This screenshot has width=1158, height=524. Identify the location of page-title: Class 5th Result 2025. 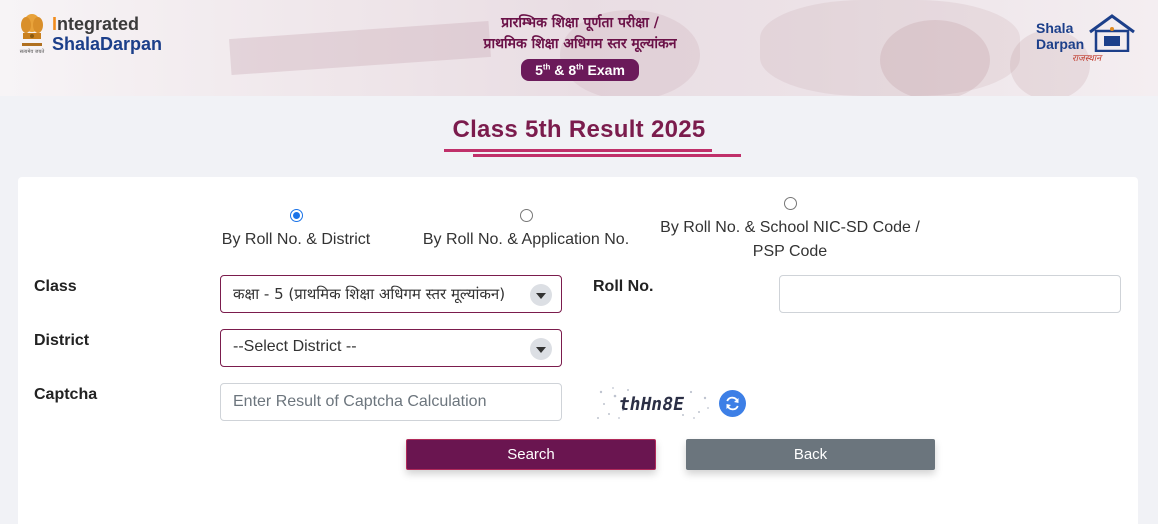
(579, 129).